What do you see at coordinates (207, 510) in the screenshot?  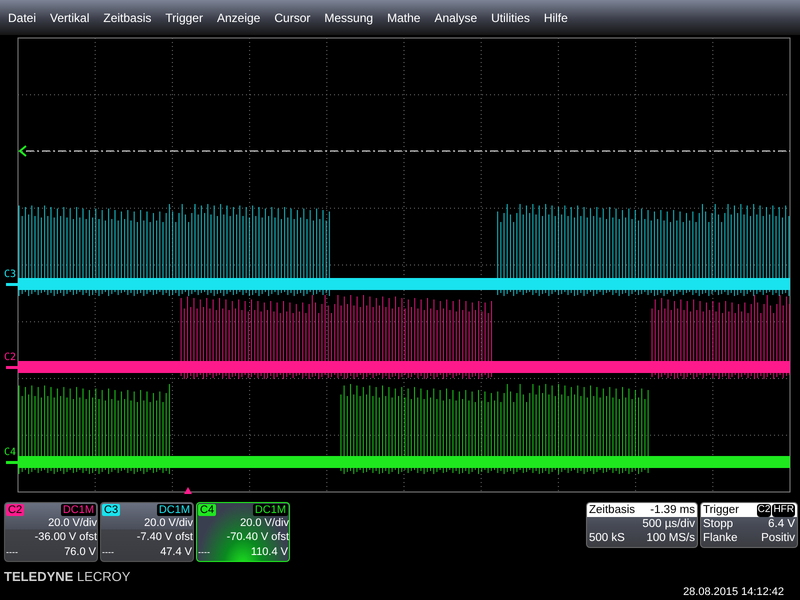 I see `channel-tag: C4` at bounding box center [207, 510].